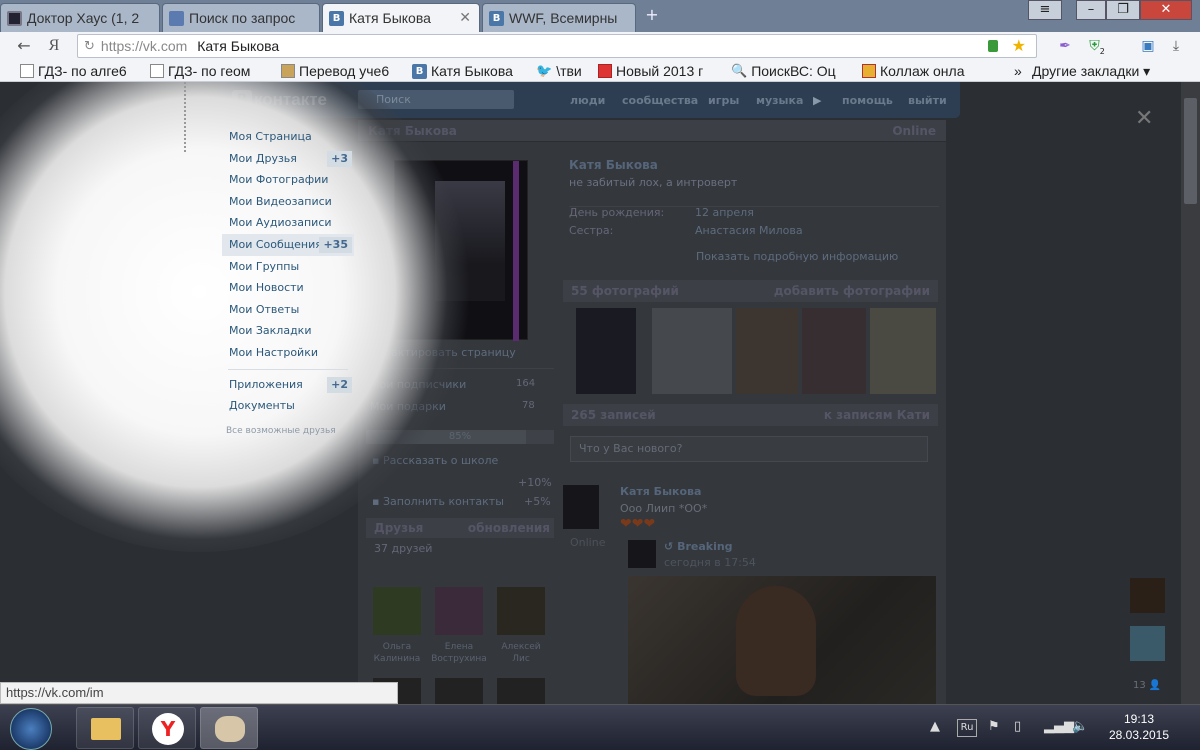  I want to click on bookmark-item: 🐦 \тви, so click(564, 71).